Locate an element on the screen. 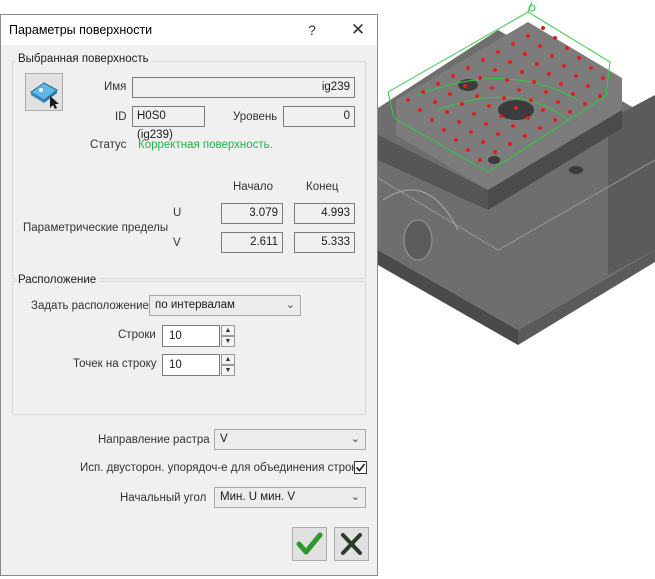  start-header: Начало is located at coordinates (253, 187).